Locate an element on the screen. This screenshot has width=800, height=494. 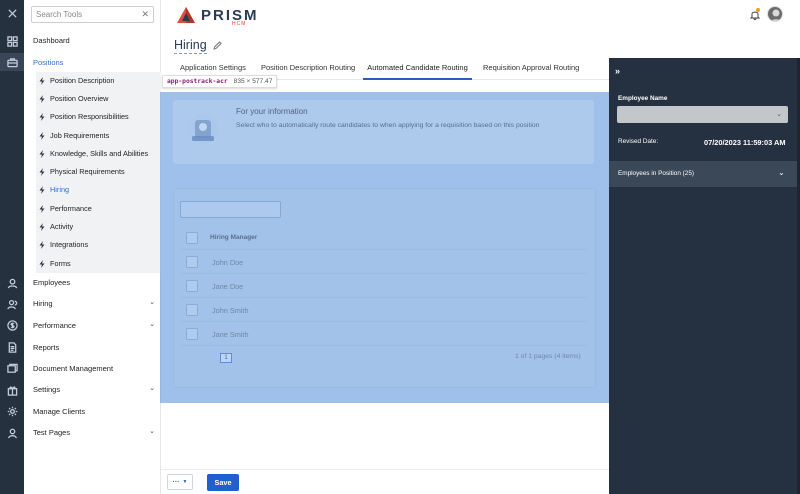
collapse-panel-icon: » is located at coordinates (617, 71).